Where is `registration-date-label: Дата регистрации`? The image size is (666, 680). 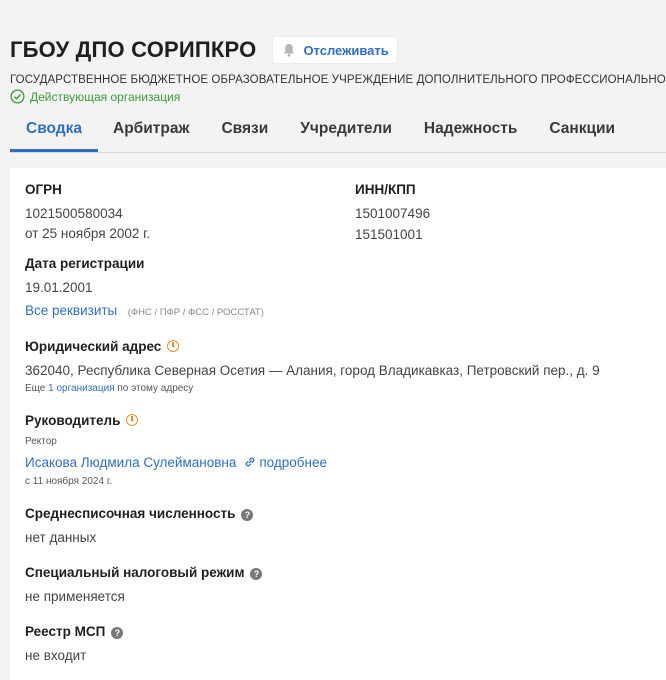
registration-date-label: Дата регистрации is located at coordinates (85, 263).